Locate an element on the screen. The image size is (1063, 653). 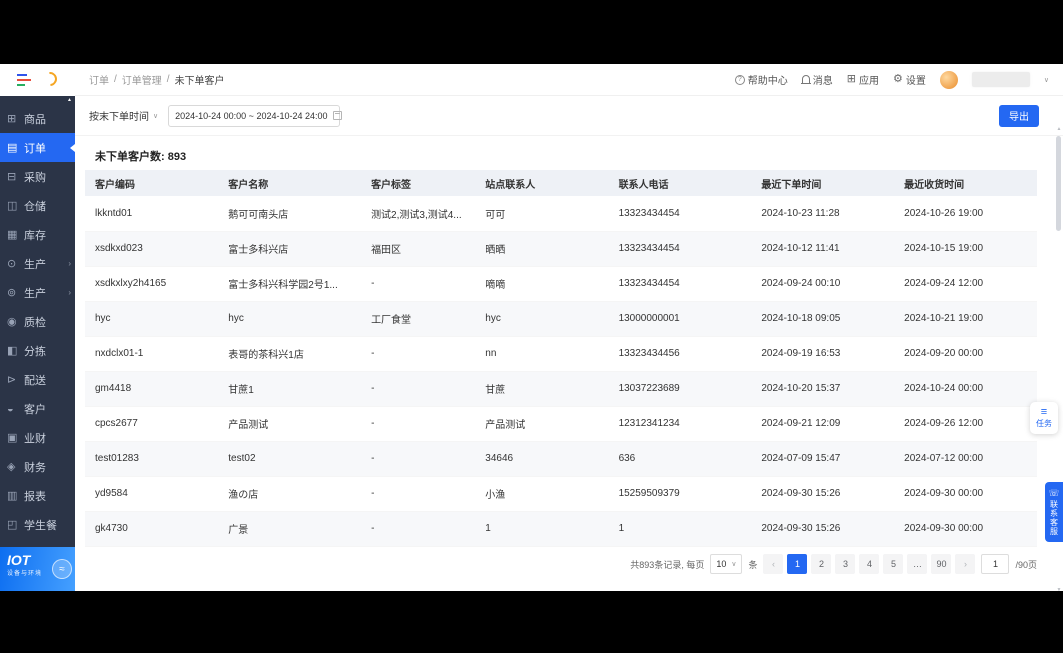
sidebar-item-分拣: ◧ 分拣 is located at coordinates (37, 350).